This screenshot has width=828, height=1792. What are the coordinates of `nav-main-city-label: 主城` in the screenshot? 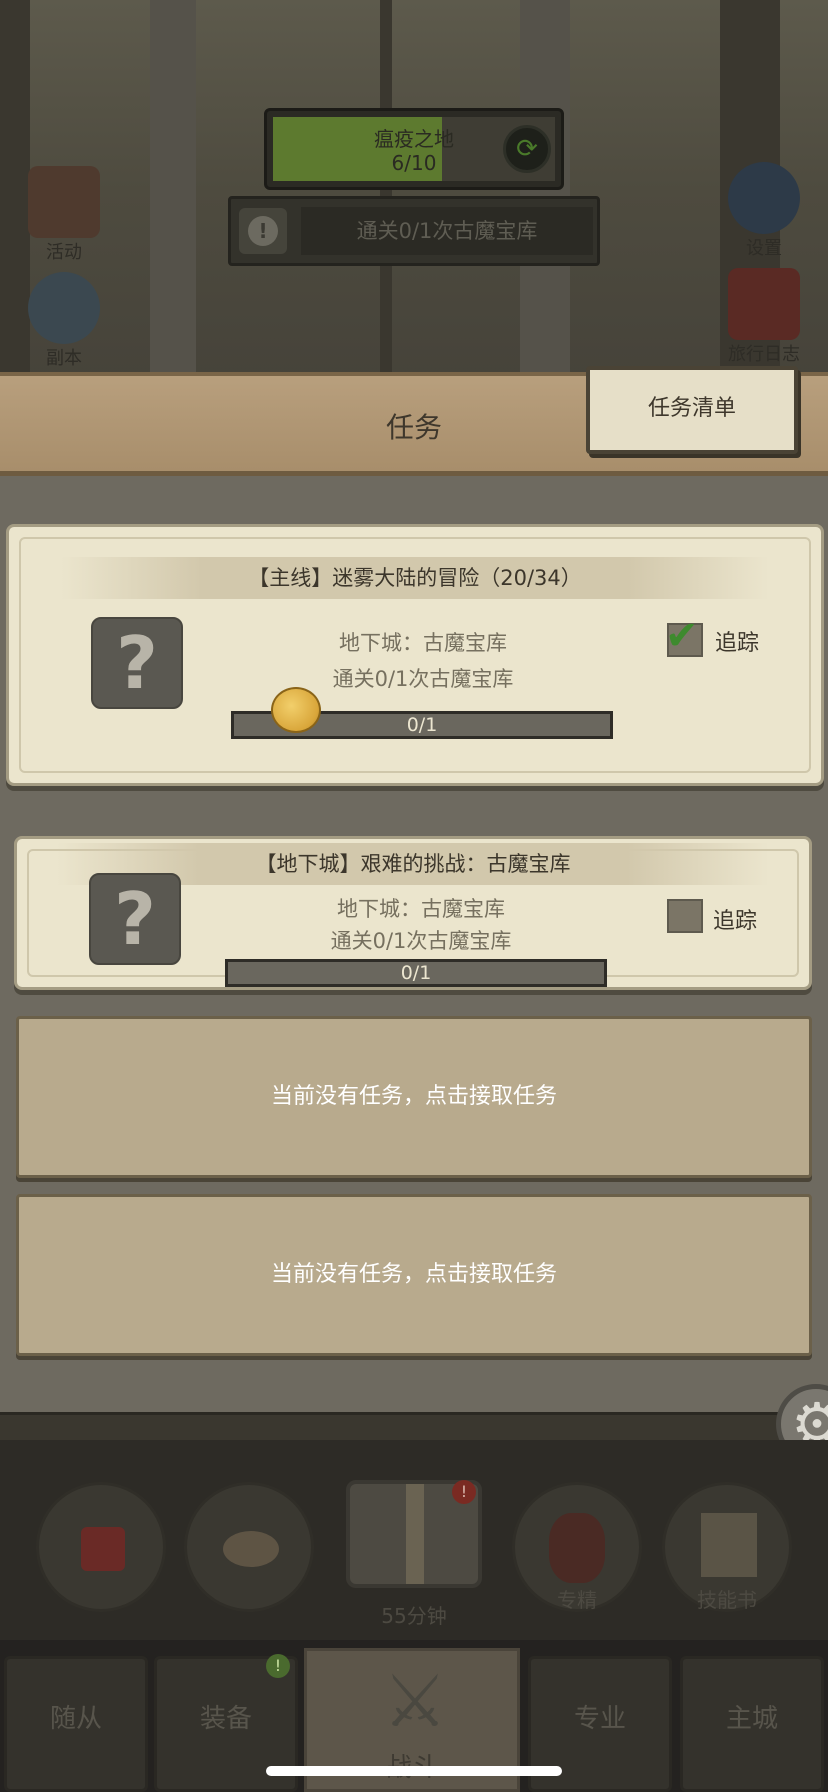 It's located at (751, 1719).